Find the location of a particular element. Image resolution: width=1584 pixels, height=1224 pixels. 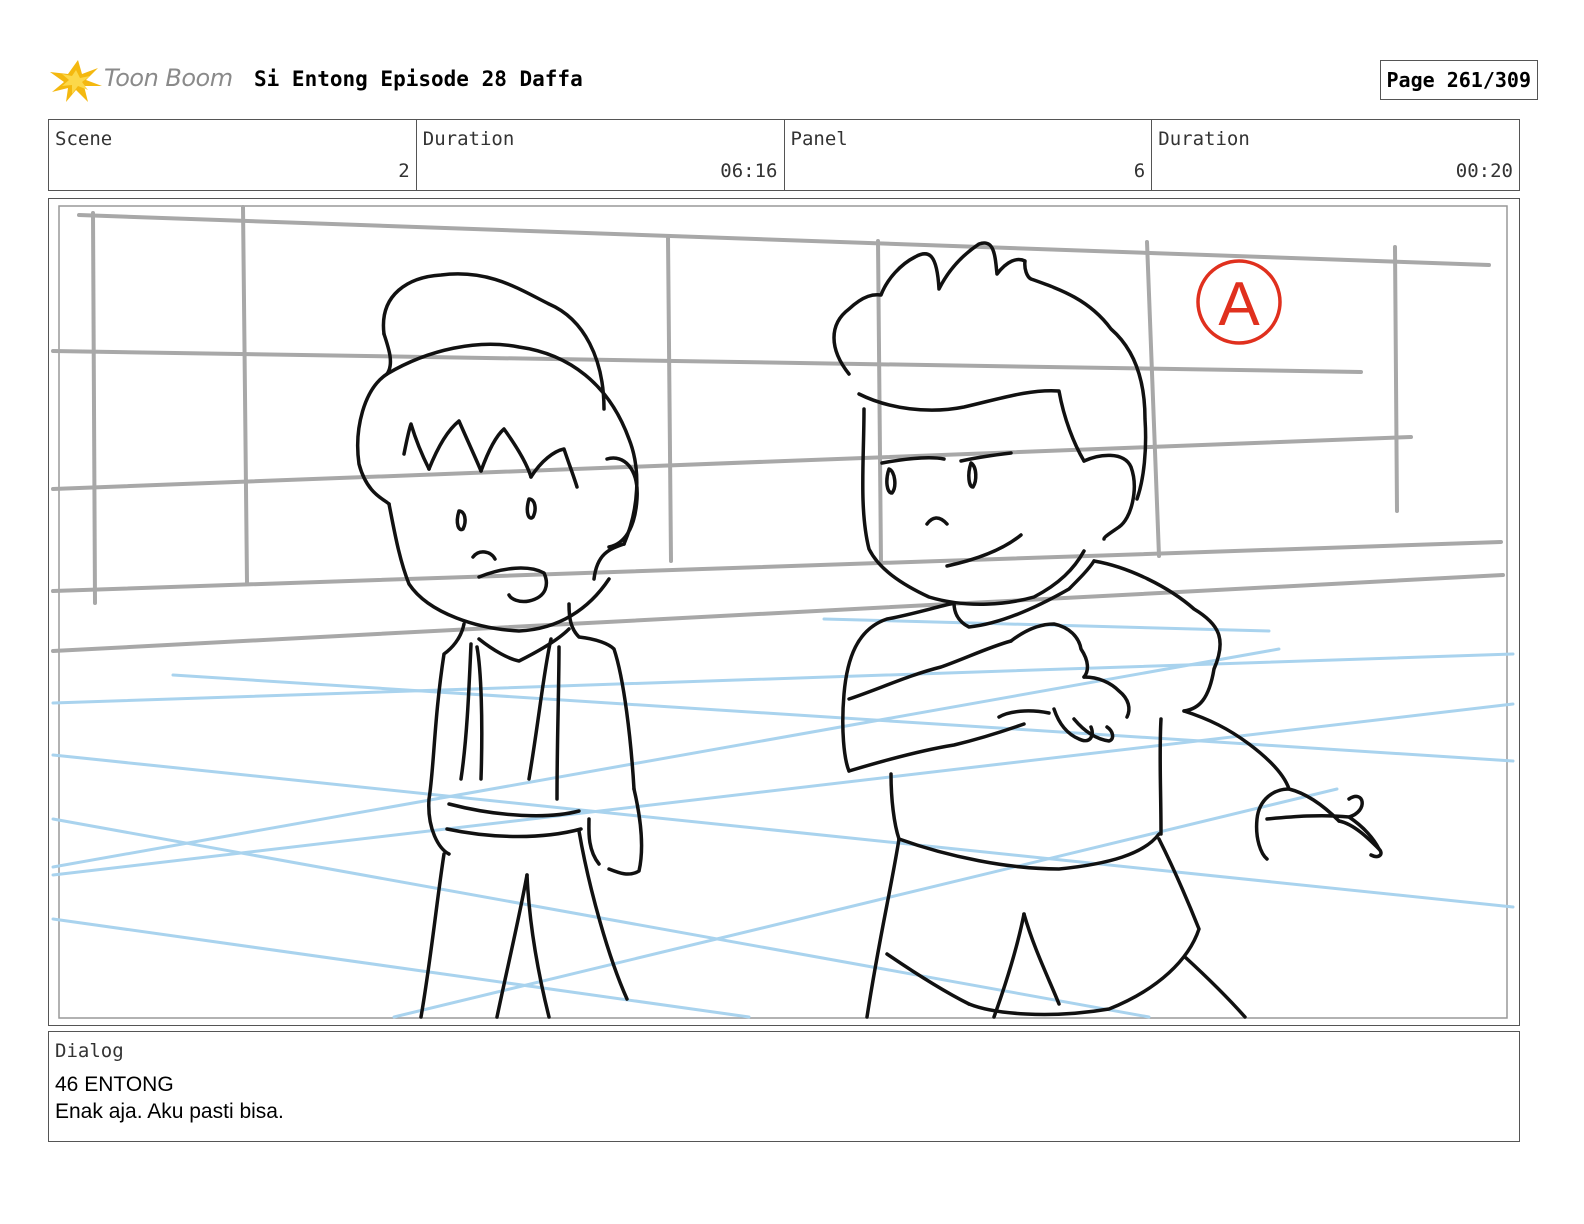

panel-duration-cell: Duration 00:20 is located at coordinates (1335, 155).